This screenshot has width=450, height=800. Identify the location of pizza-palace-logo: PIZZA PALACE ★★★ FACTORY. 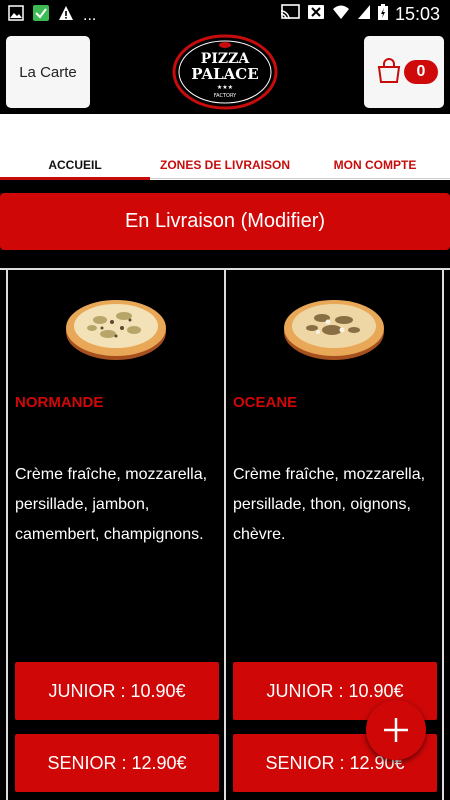
(225, 72).